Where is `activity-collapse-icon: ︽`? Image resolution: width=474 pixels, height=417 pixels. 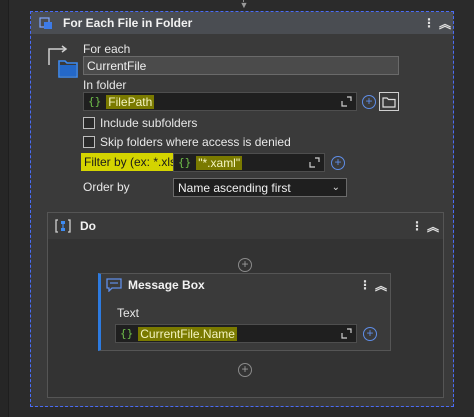
activity-collapse-icon: ︽ is located at coordinates (445, 23).